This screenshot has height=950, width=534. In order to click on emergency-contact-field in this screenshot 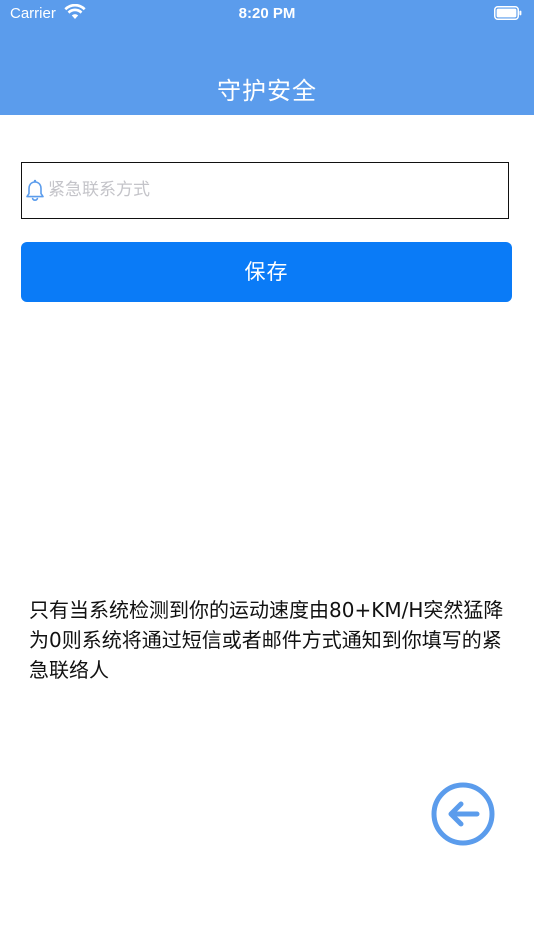, I will do `click(265, 190)`.